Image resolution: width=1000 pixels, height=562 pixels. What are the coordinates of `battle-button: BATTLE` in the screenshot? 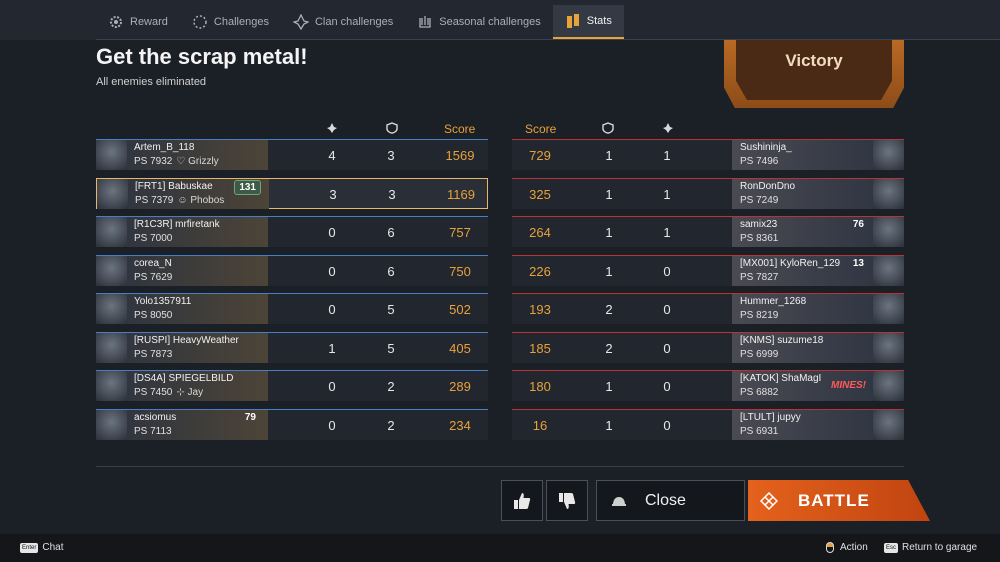 It's located at (839, 500).